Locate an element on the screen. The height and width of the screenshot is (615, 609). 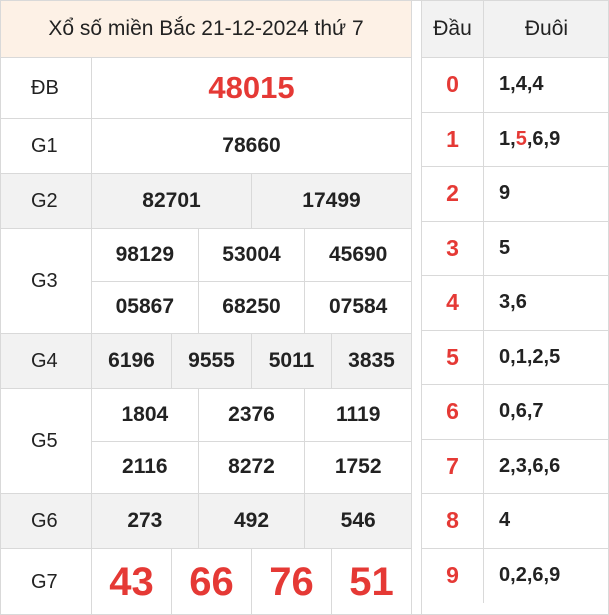
prize-number: 78660 is located at coordinates (251, 145).